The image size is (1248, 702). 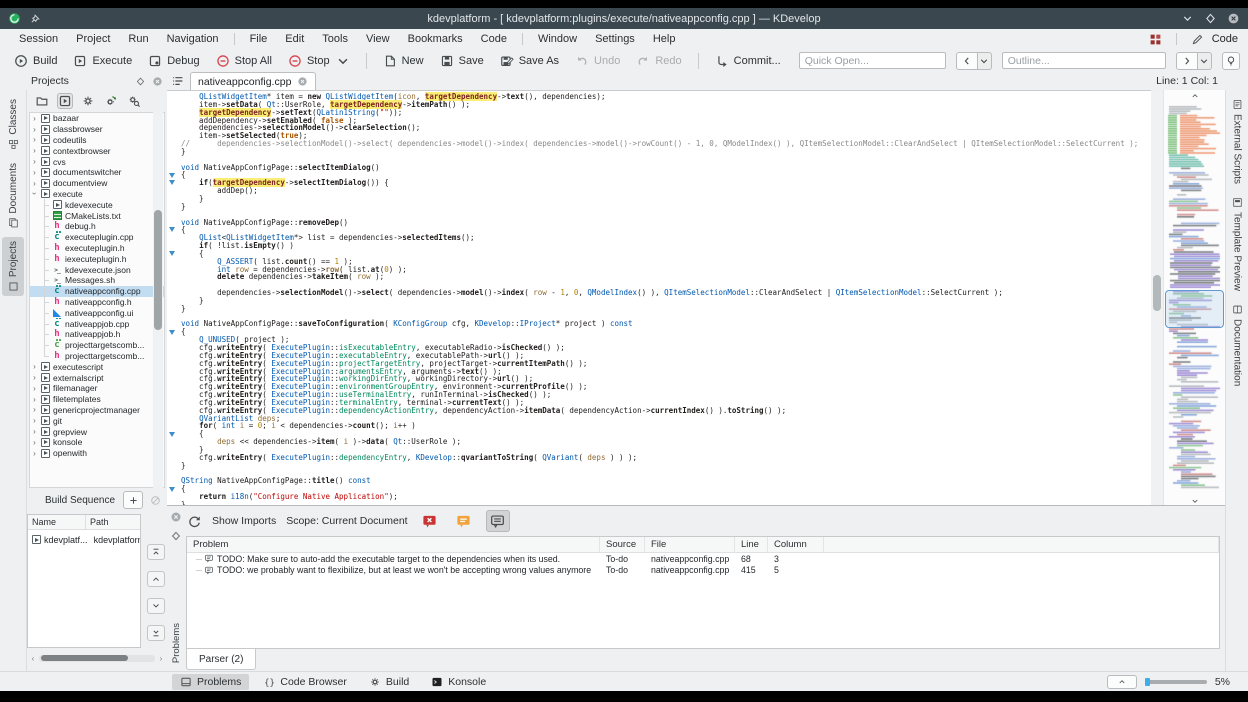 I want to click on tab-parser: Parser (2), so click(x=221, y=659).